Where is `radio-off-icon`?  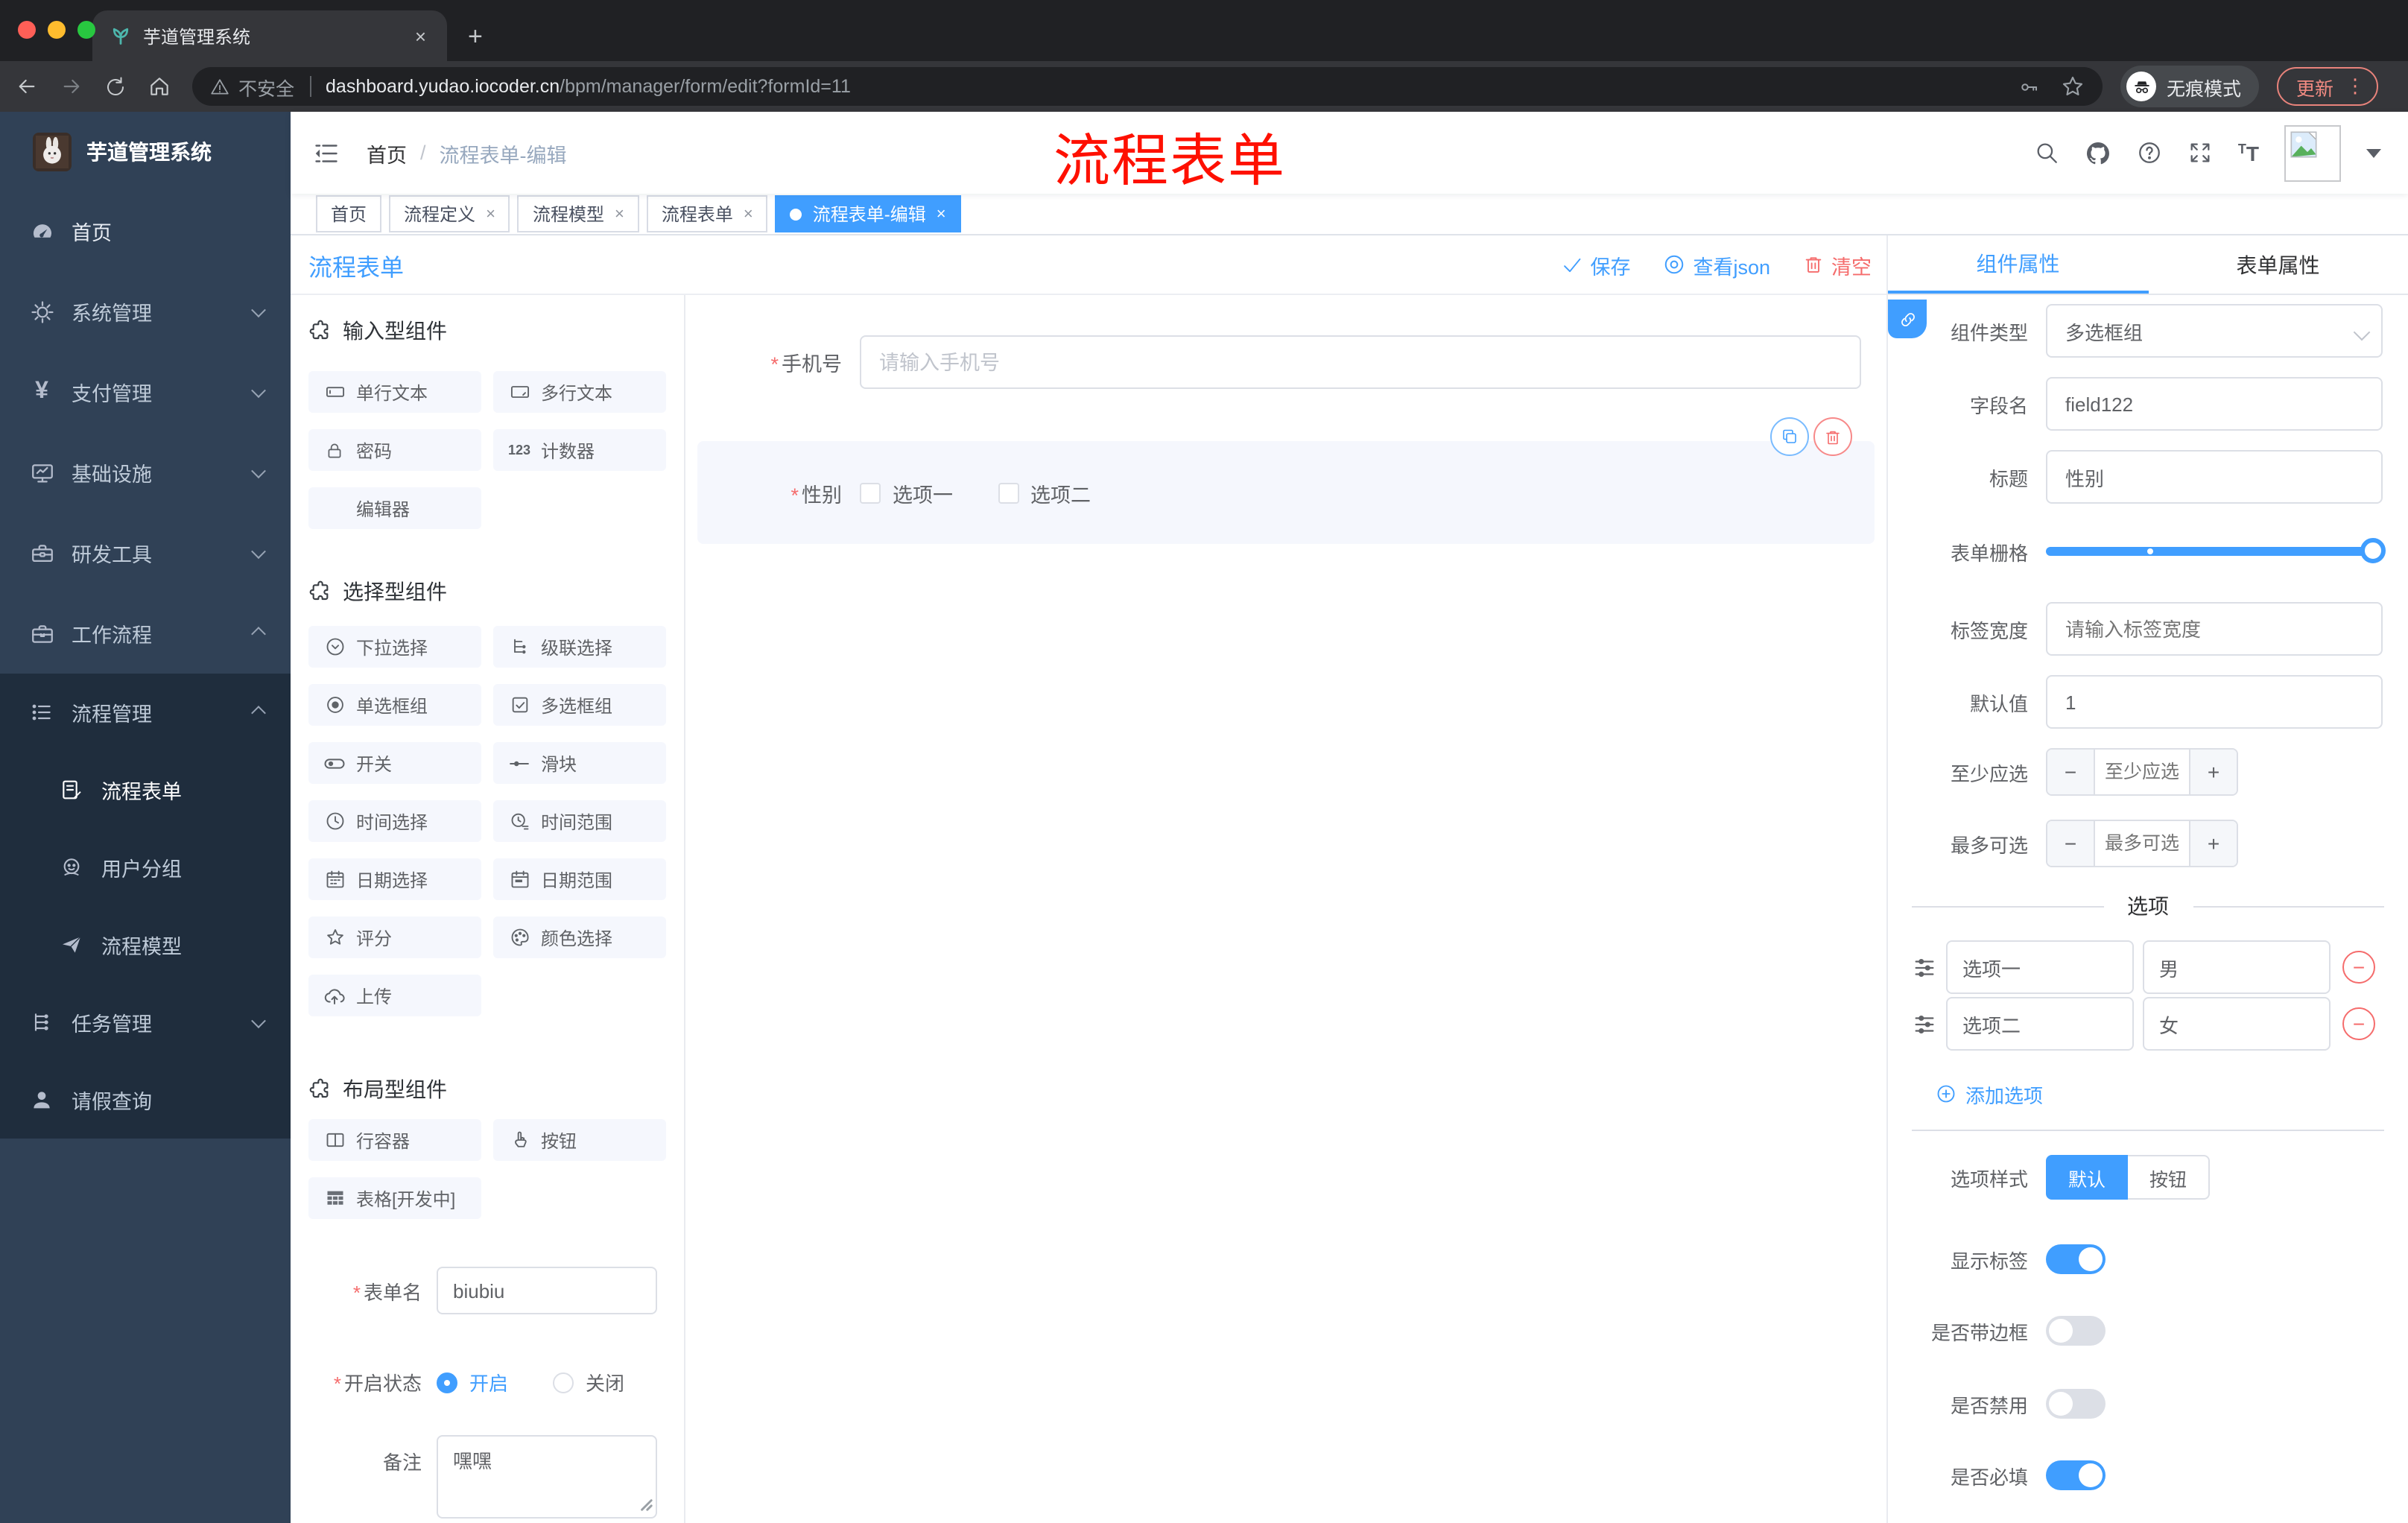
radio-off-icon is located at coordinates (563, 1383).